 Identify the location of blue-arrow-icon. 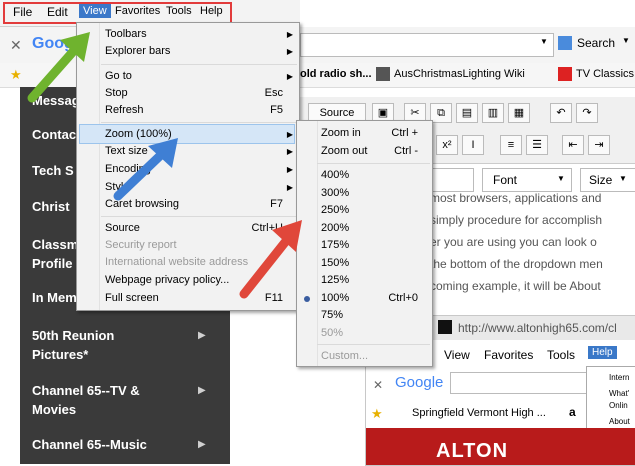
(145, 169).